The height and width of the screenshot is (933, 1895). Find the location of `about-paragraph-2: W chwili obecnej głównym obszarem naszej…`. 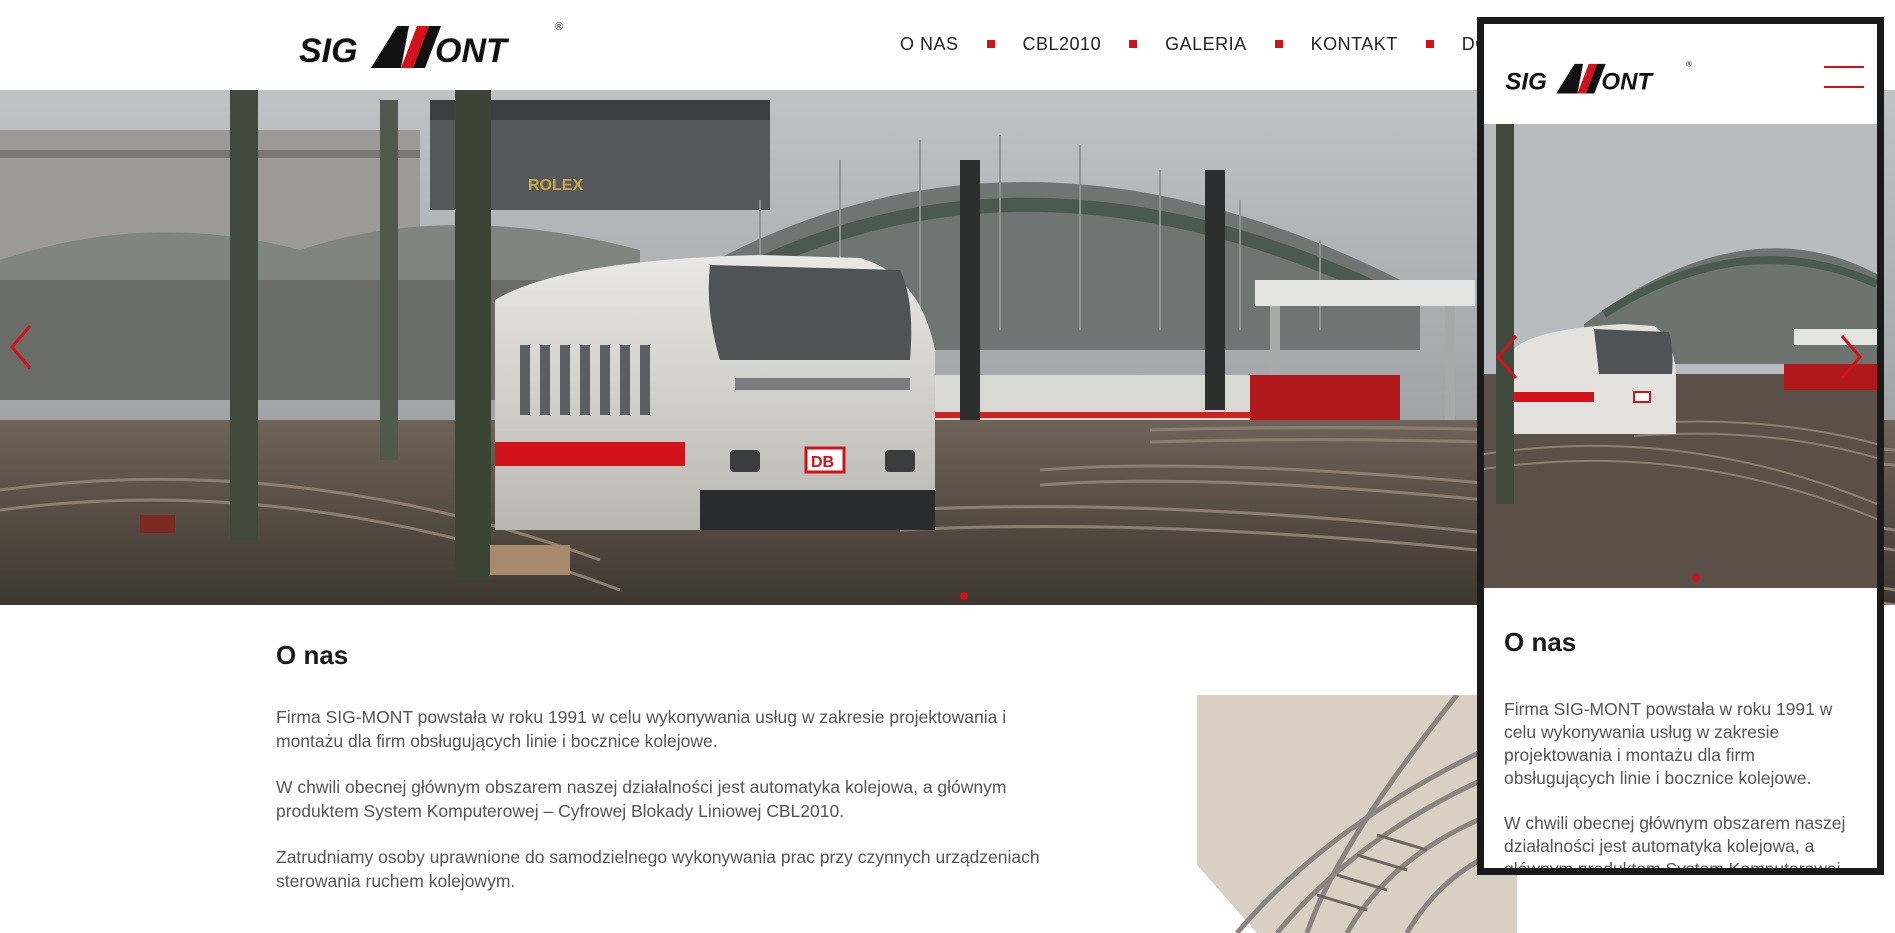

about-paragraph-2: W chwili obecnej głównym obszarem naszej… is located at coordinates (641, 799).